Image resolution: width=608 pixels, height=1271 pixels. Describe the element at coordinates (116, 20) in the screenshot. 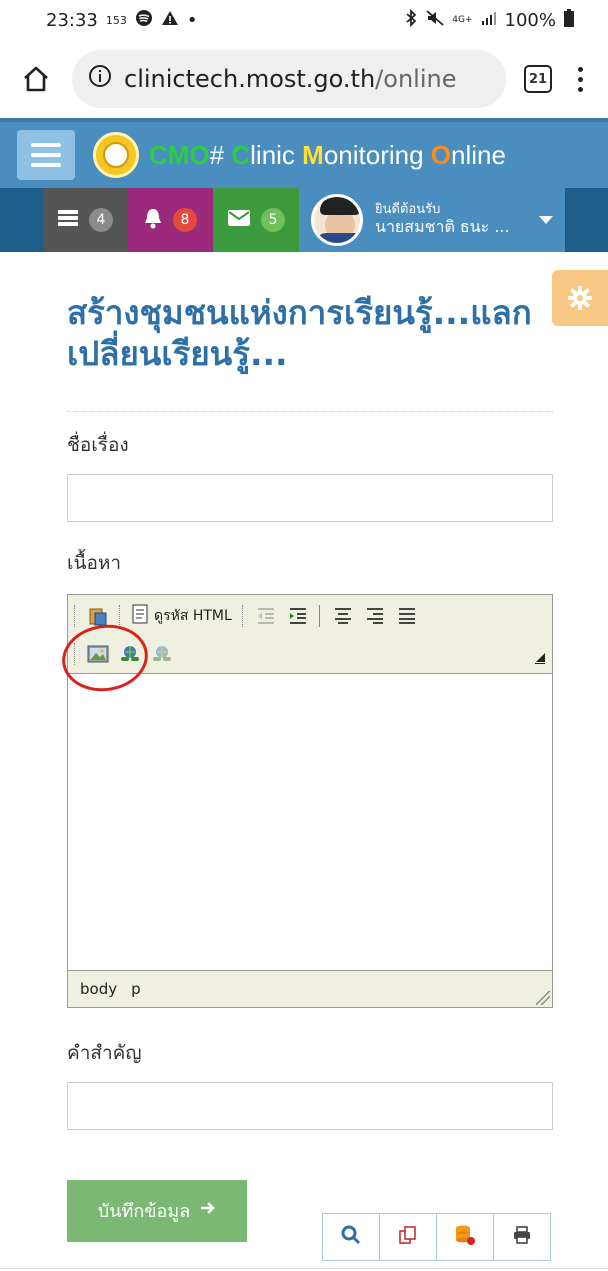

I see `notification-count: 153` at that location.